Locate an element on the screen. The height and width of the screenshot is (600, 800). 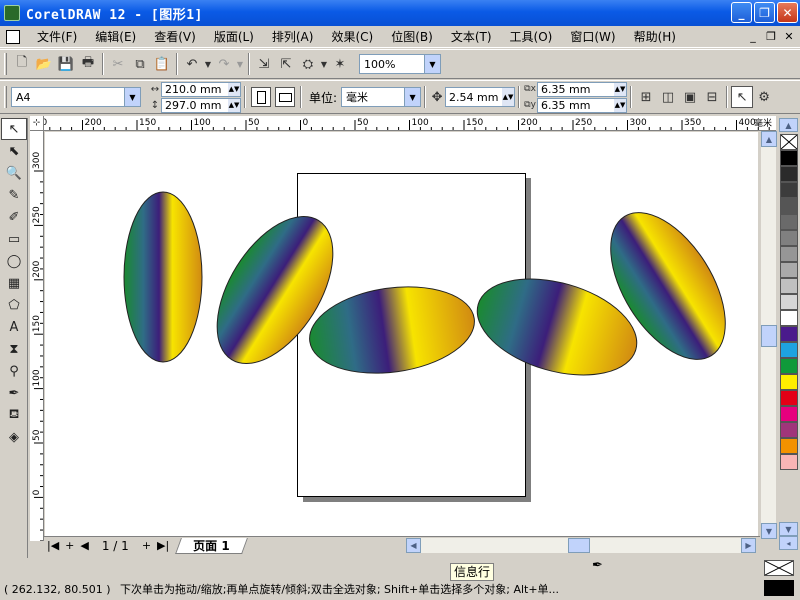
fill-tool-icon: ⛾ is located at coordinates (14, 415).